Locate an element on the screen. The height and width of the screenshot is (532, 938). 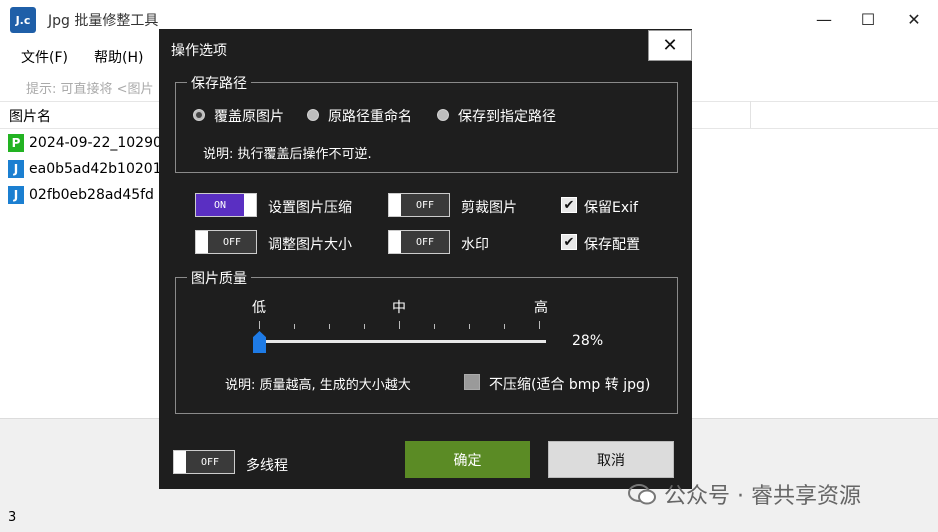
cancel-button: 取消 is located at coordinates (611, 459).